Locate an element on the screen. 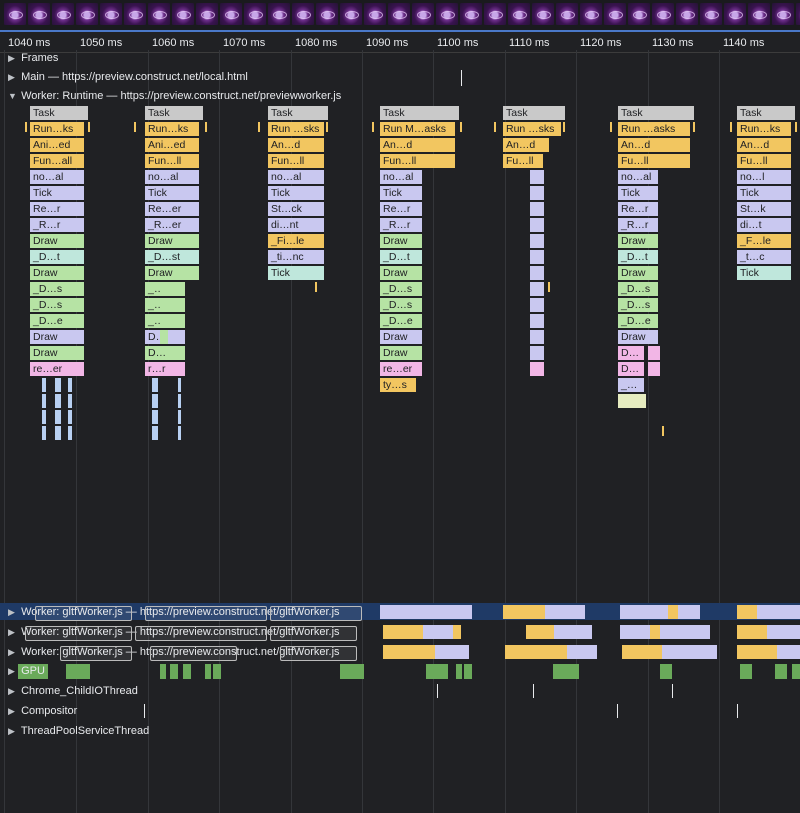 The height and width of the screenshot is (813, 800). flame-slice: re…er is located at coordinates (57, 369).